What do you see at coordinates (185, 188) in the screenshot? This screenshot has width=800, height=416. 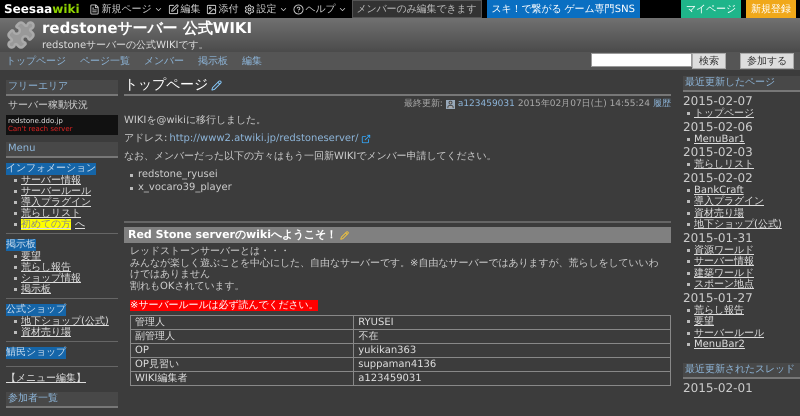 I see `member-name: x_vocaro39_player` at bounding box center [185, 188].